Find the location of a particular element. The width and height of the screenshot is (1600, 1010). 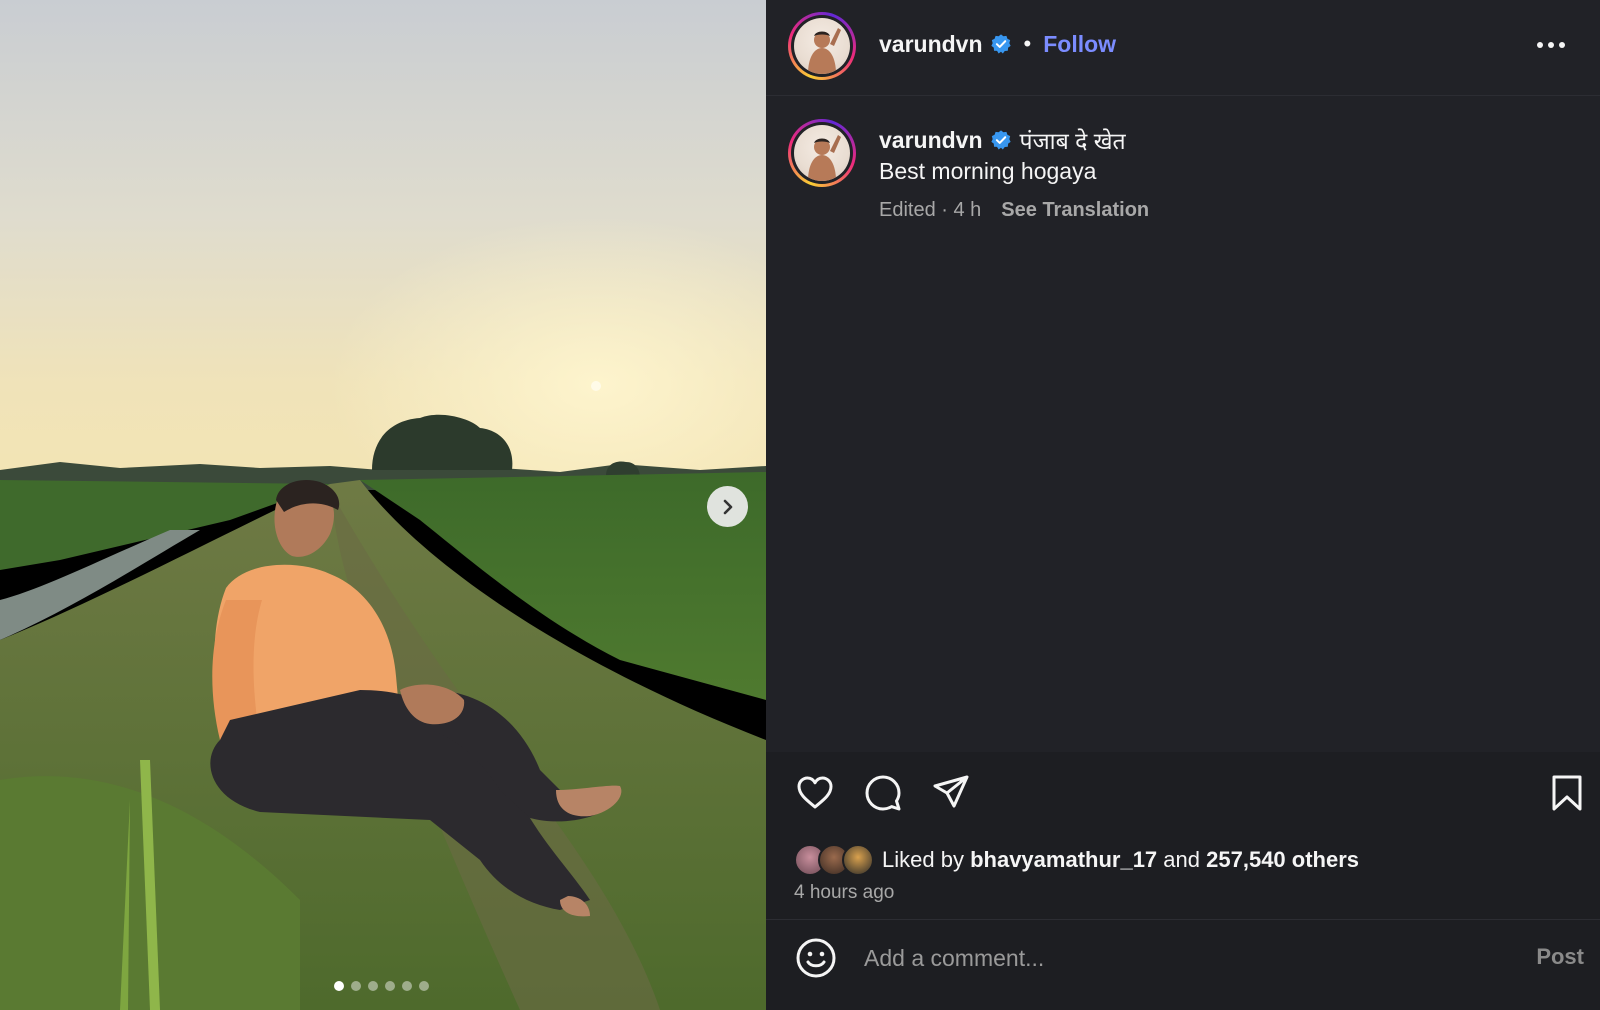

caption-text: Best morning hogaya is located at coordinates (988, 171).